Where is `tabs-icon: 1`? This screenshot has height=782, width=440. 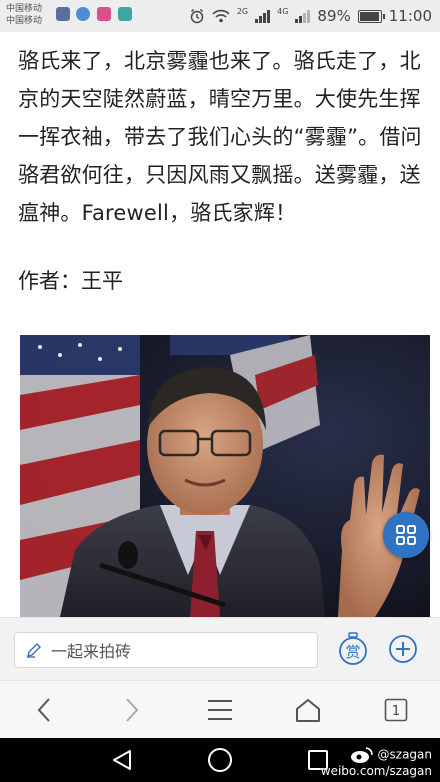 tabs-icon: 1 is located at coordinates (396, 710).